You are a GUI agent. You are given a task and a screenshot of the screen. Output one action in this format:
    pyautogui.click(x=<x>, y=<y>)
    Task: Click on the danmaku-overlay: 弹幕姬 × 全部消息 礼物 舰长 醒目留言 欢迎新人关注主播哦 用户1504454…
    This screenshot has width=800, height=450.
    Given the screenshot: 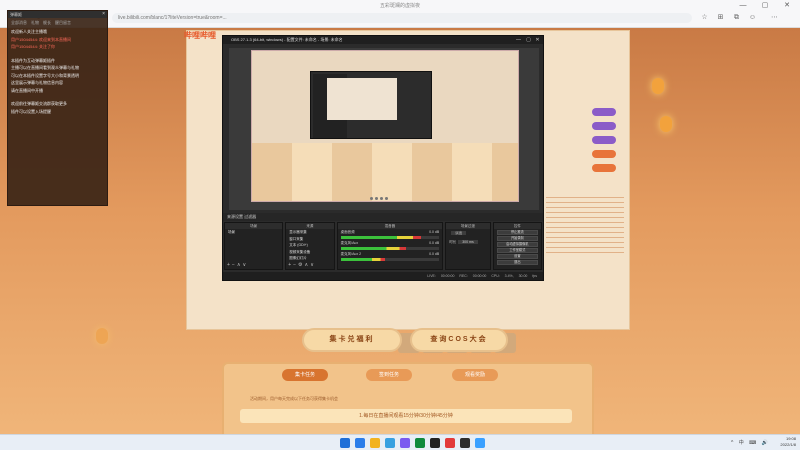 What is the action you would take?
    pyautogui.click(x=57, y=108)
    